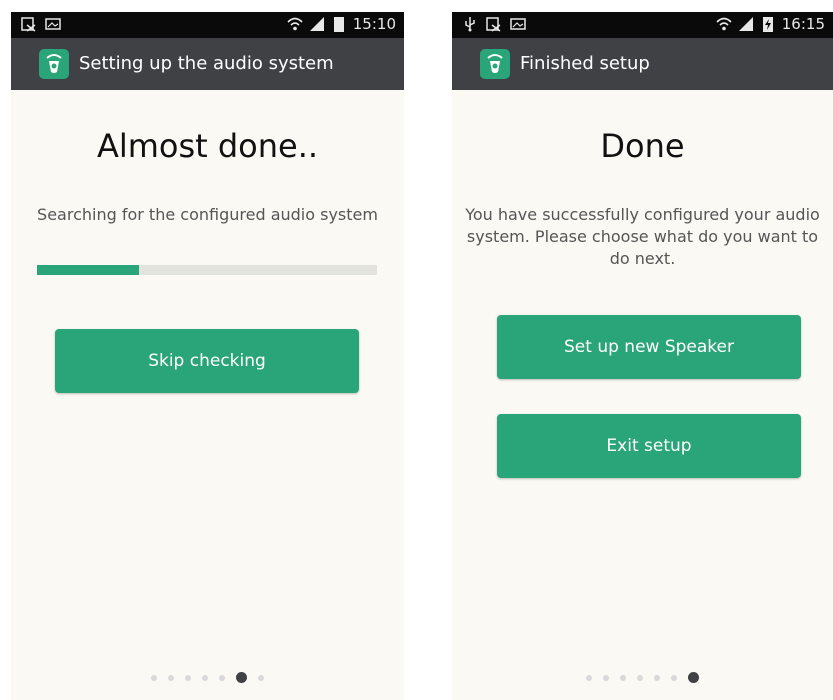 Image resolution: width=833 pixels, height=700 pixels. I want to click on status-bar: 16:15, so click(642, 25).